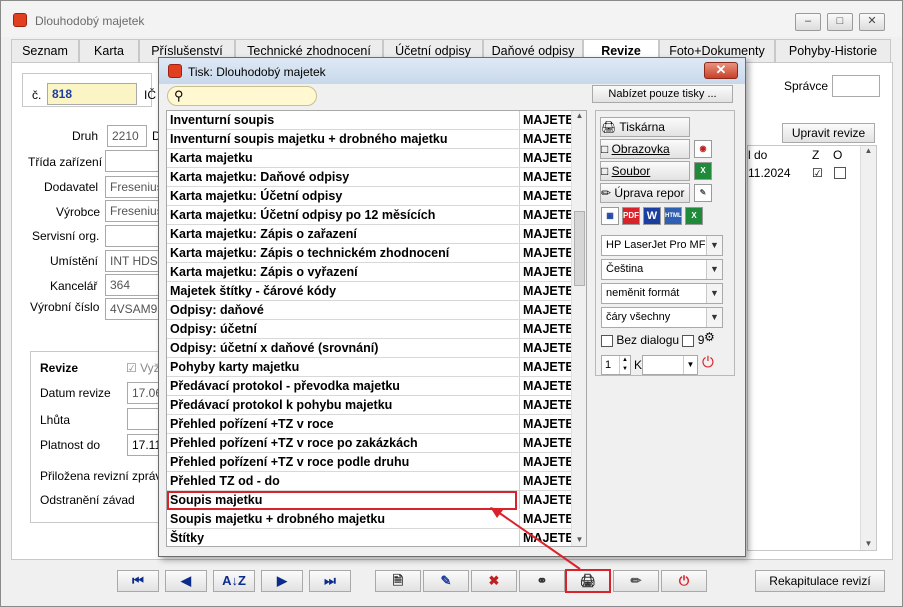  I want to click on report-row: Karta majetku: Zápis o vyřazení MAJETEK, so click(369, 272).